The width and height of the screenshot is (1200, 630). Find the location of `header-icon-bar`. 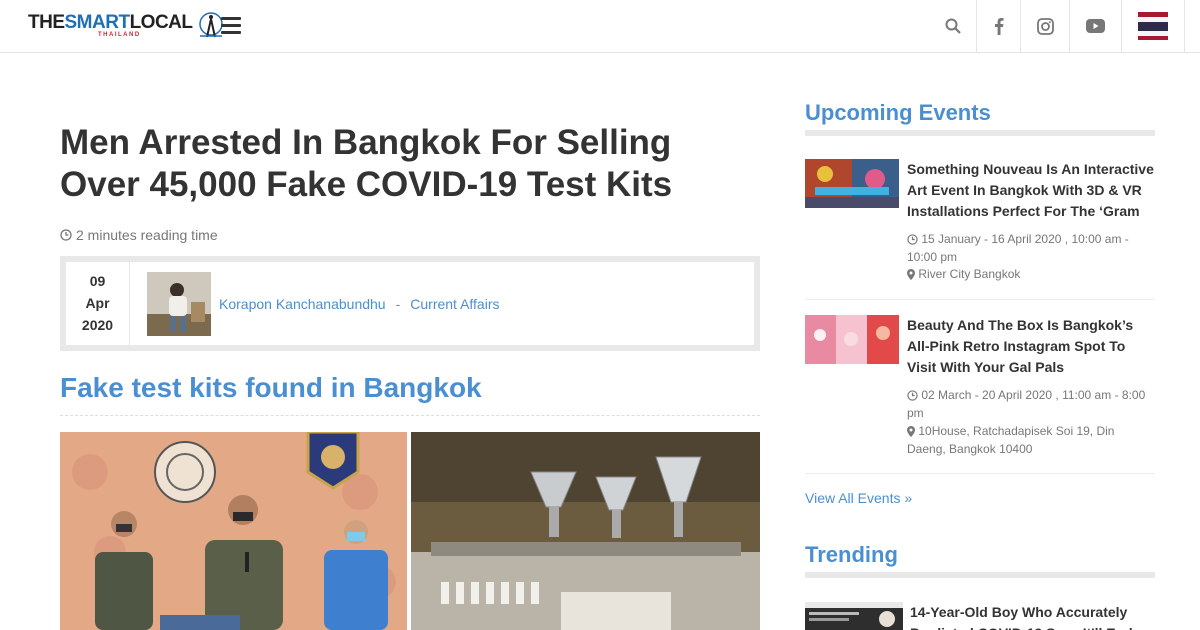

header-icon-bar is located at coordinates (1057, 26).